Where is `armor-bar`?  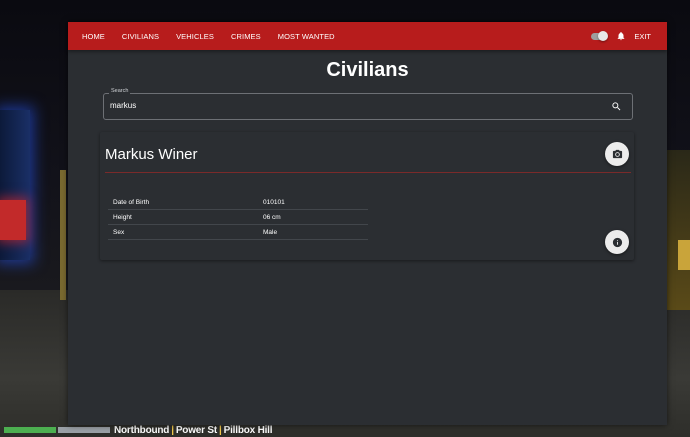 armor-bar is located at coordinates (84, 430).